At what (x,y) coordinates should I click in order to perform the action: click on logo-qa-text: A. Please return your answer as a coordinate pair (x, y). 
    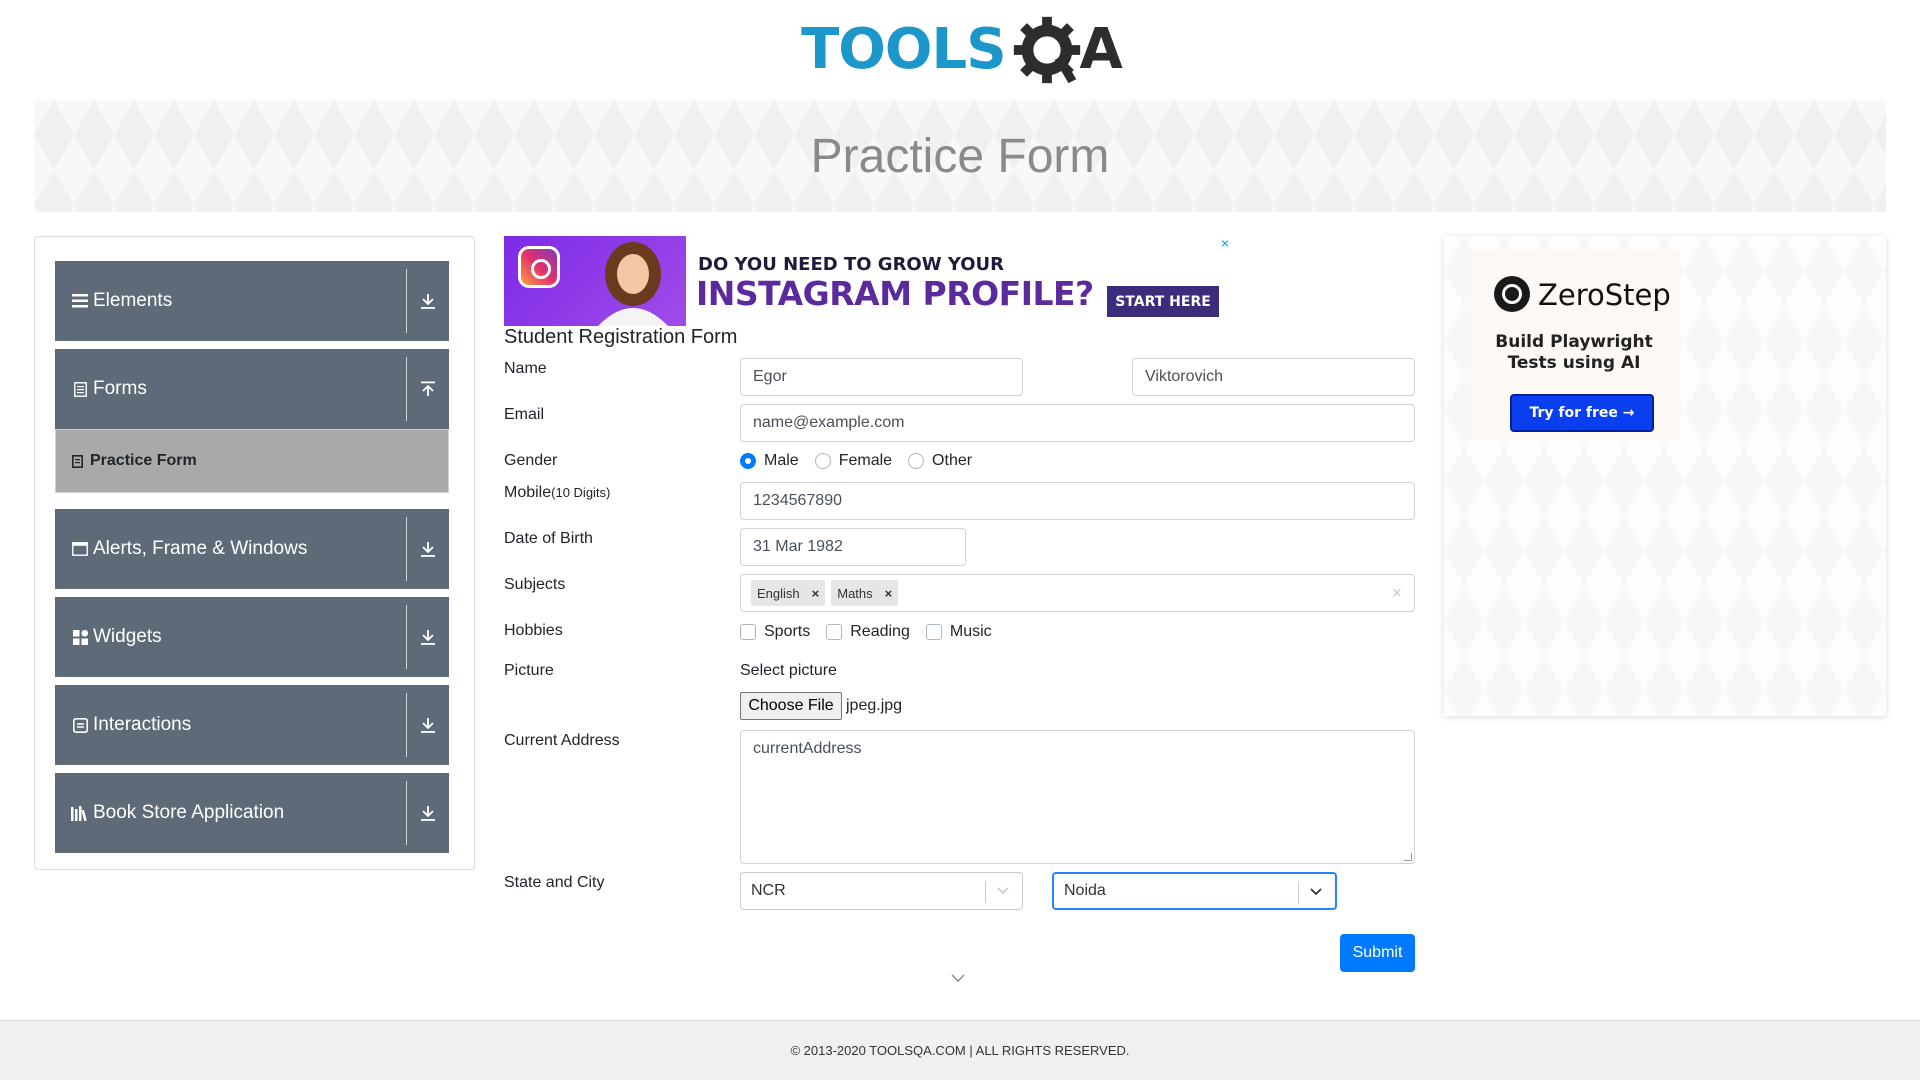
    Looking at the image, I should click on (1101, 49).